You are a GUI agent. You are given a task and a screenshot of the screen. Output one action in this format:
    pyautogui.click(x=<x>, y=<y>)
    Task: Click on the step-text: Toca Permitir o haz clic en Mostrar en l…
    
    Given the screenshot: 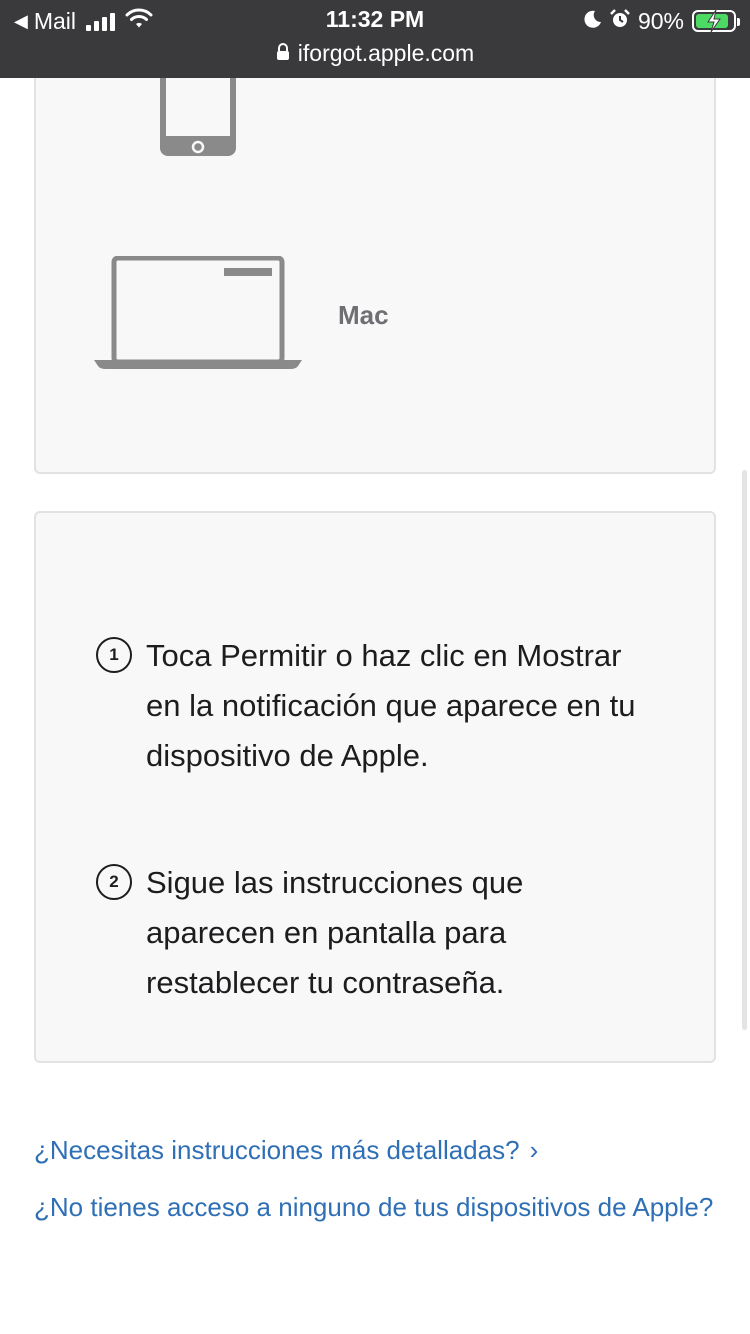 What is the action you would take?
    pyautogui.click(x=391, y=705)
    